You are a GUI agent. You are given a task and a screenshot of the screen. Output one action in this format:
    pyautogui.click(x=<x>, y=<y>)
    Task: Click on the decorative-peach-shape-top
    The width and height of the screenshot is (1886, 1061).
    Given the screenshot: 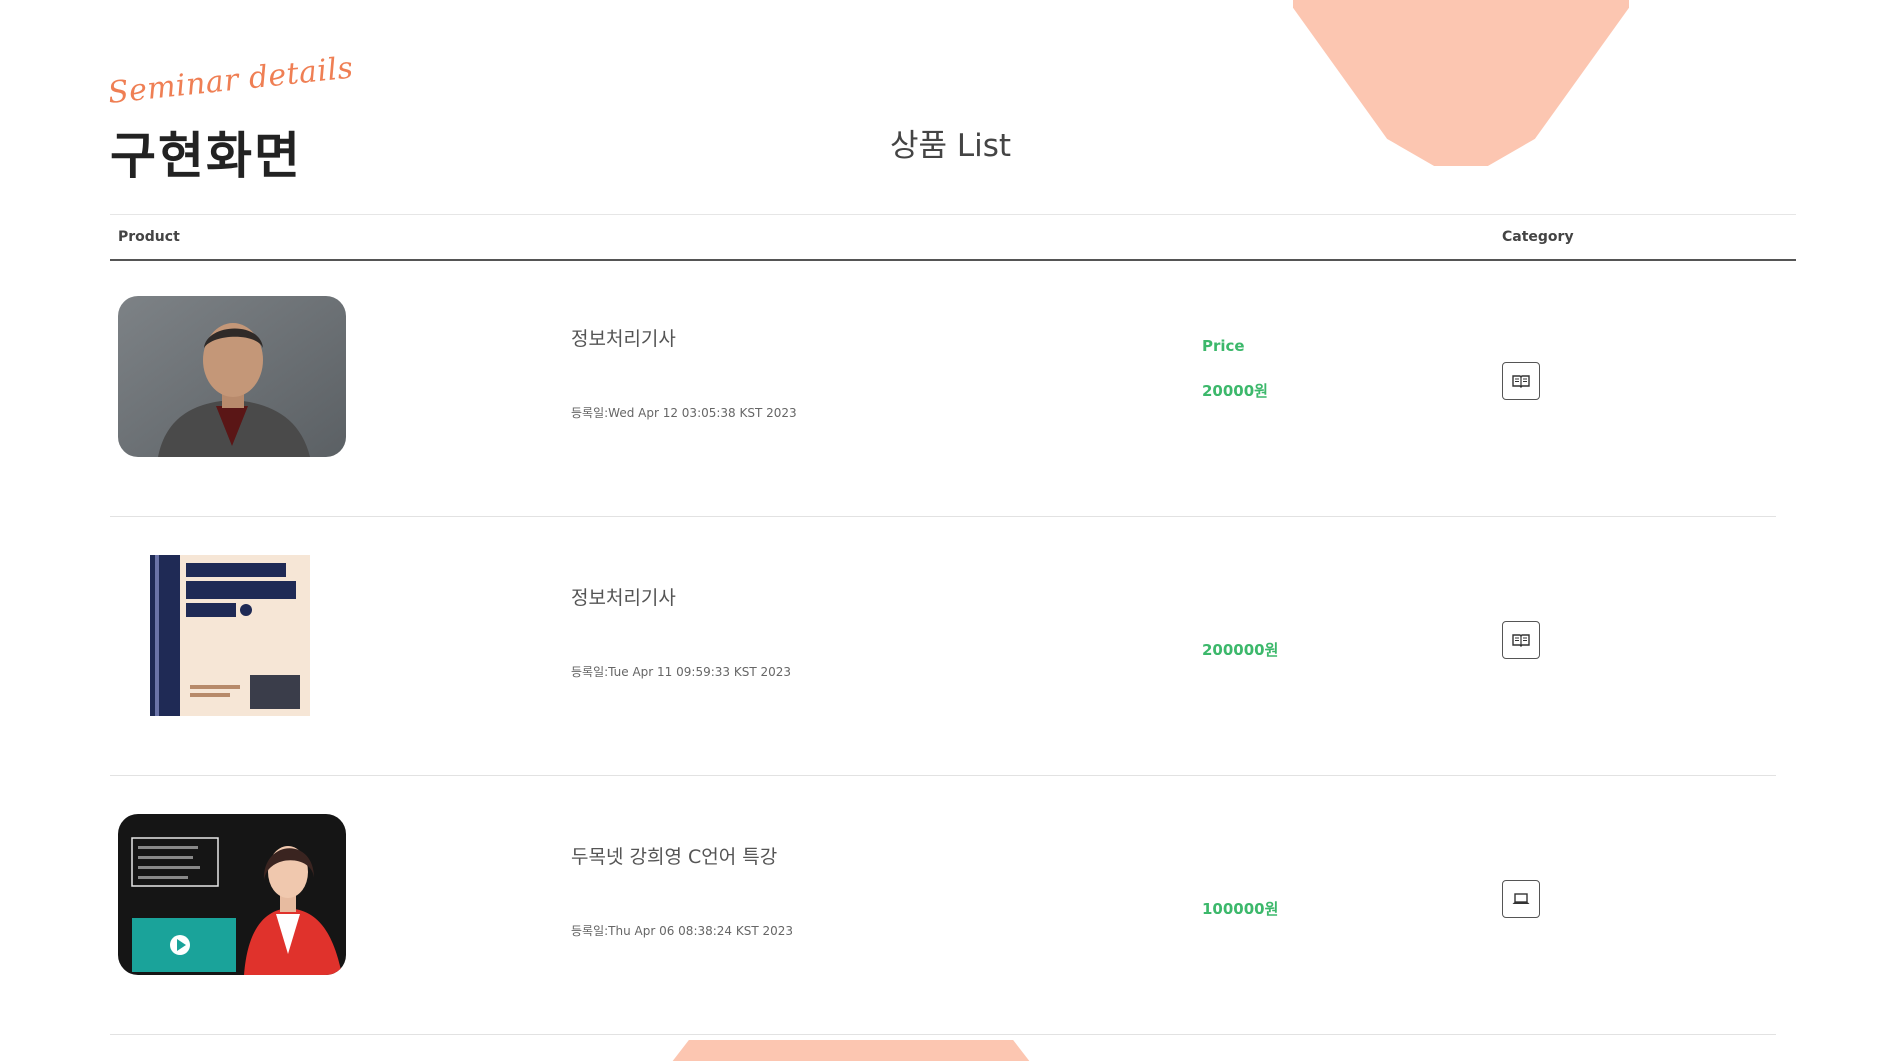 What is the action you would take?
    pyautogui.click(x=1461, y=83)
    